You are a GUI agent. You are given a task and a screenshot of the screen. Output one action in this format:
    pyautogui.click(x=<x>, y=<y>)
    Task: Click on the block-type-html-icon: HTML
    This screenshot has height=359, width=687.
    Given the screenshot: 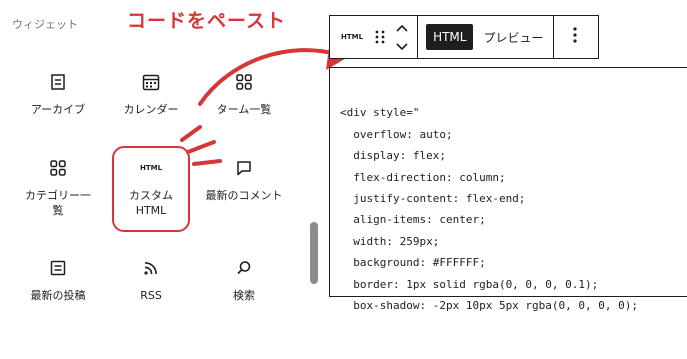 What is the action you would take?
    pyautogui.click(x=352, y=37)
    